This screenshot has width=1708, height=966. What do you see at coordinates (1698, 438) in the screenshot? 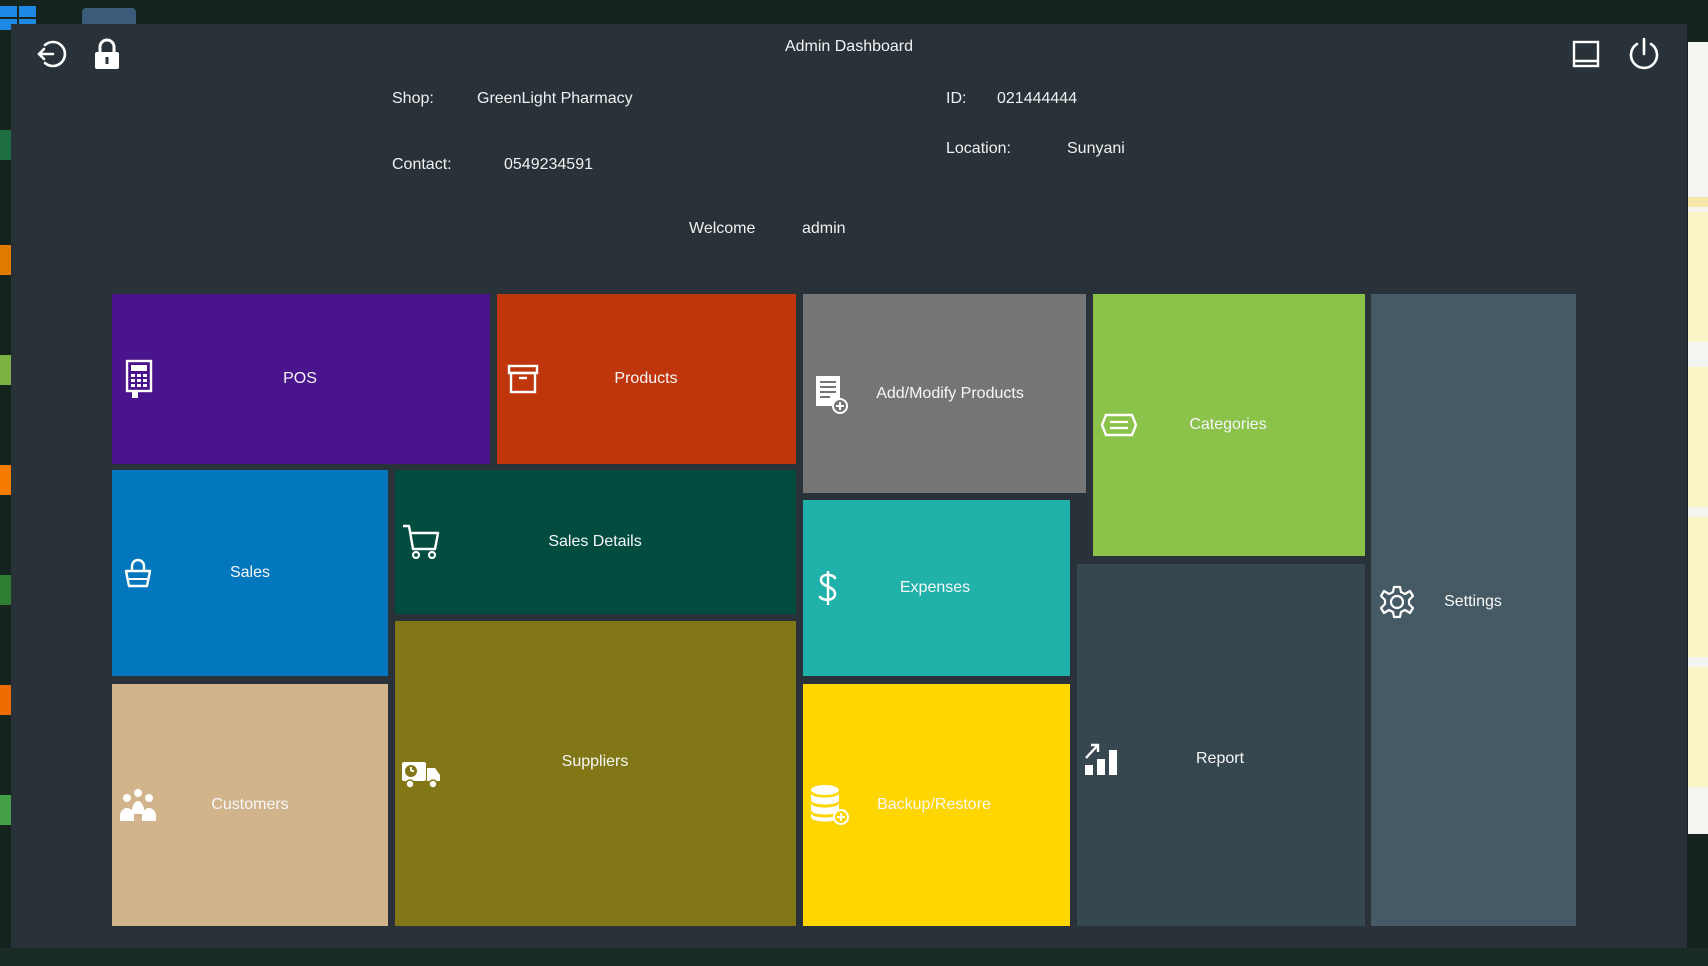
I see `background-window-edge` at bounding box center [1698, 438].